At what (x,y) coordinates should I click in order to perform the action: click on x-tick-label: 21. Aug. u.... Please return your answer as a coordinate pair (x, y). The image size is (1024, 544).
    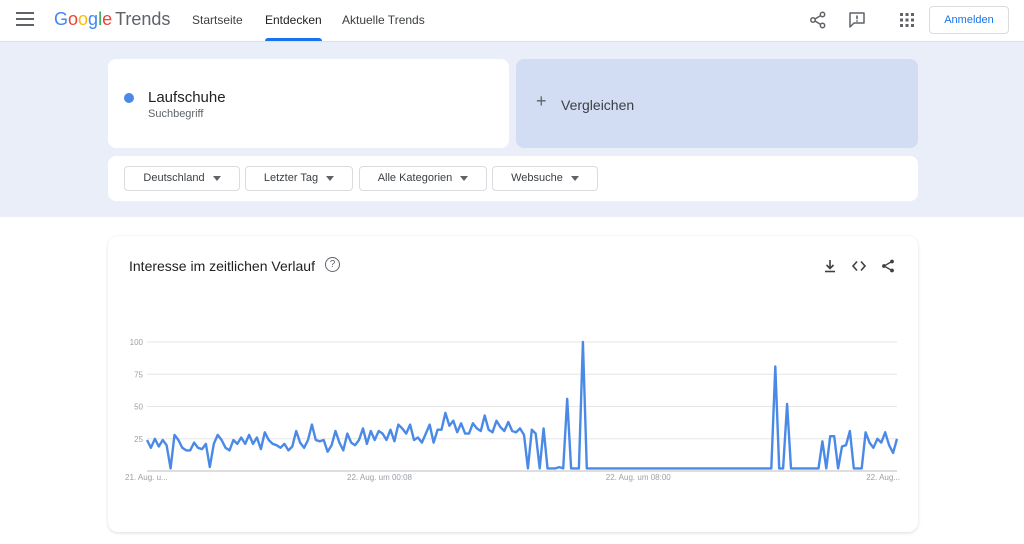
    Looking at the image, I should click on (146, 477).